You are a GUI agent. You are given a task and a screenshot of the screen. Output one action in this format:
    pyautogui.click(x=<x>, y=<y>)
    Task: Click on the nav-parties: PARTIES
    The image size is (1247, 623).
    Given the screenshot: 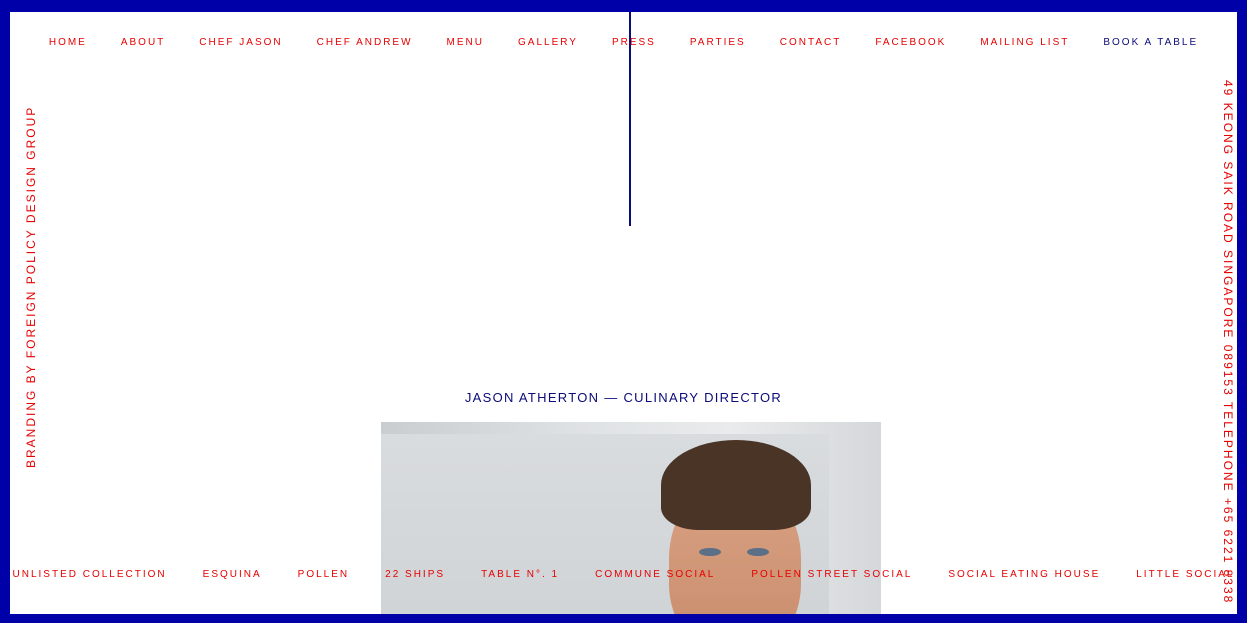 What is the action you would take?
    pyautogui.click(x=718, y=42)
    